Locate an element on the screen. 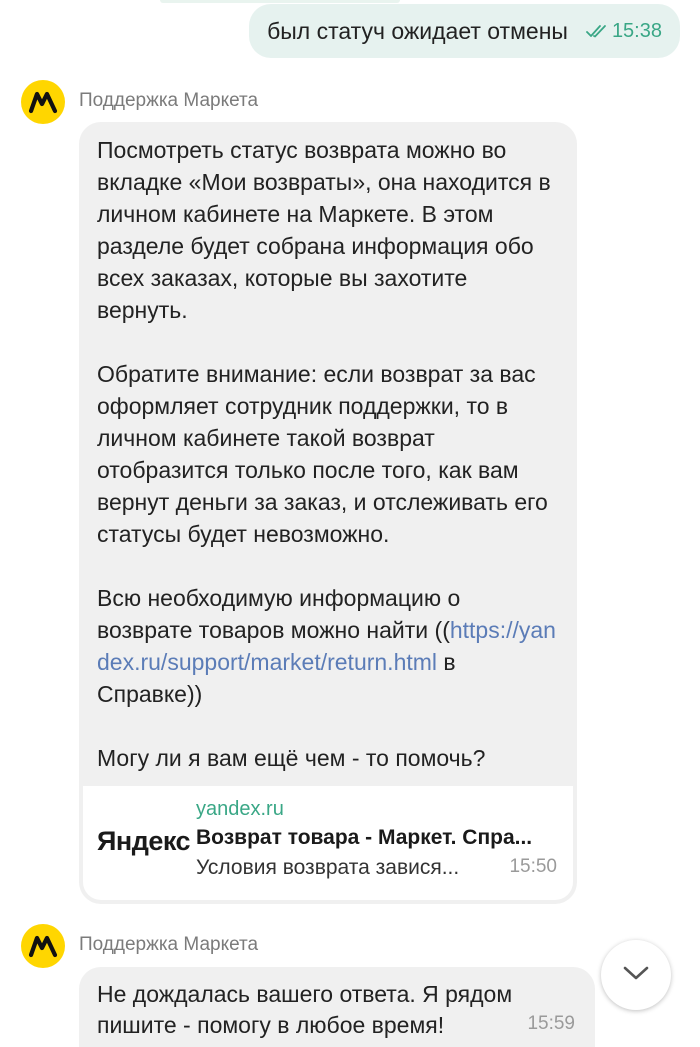  outgoing-message-time: 15:38 is located at coordinates (636, 30).